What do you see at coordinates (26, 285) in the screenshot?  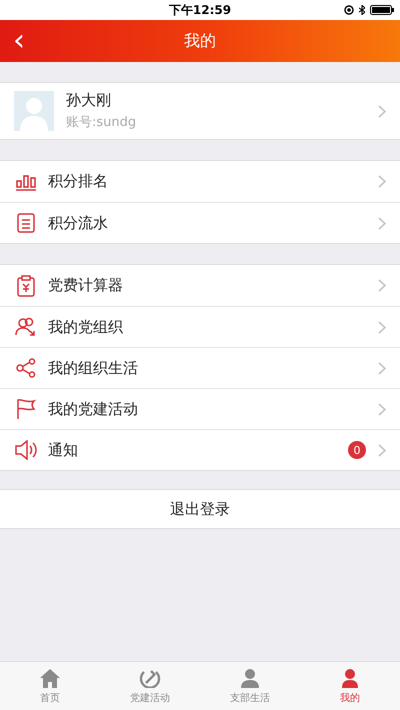 I see `clipboard-icon` at bounding box center [26, 285].